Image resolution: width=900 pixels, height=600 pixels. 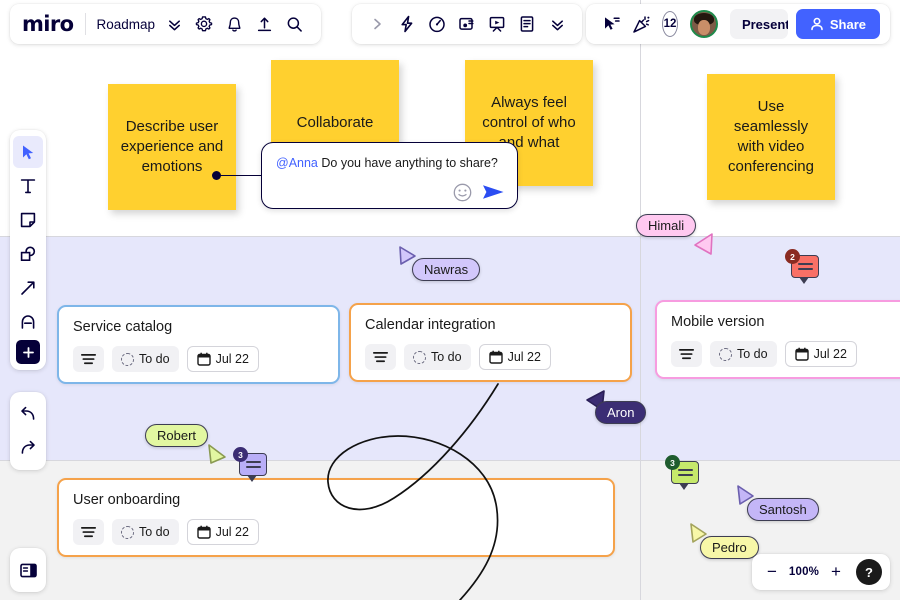 What do you see at coordinates (817, 24) in the screenshot?
I see `person-icon` at bounding box center [817, 24].